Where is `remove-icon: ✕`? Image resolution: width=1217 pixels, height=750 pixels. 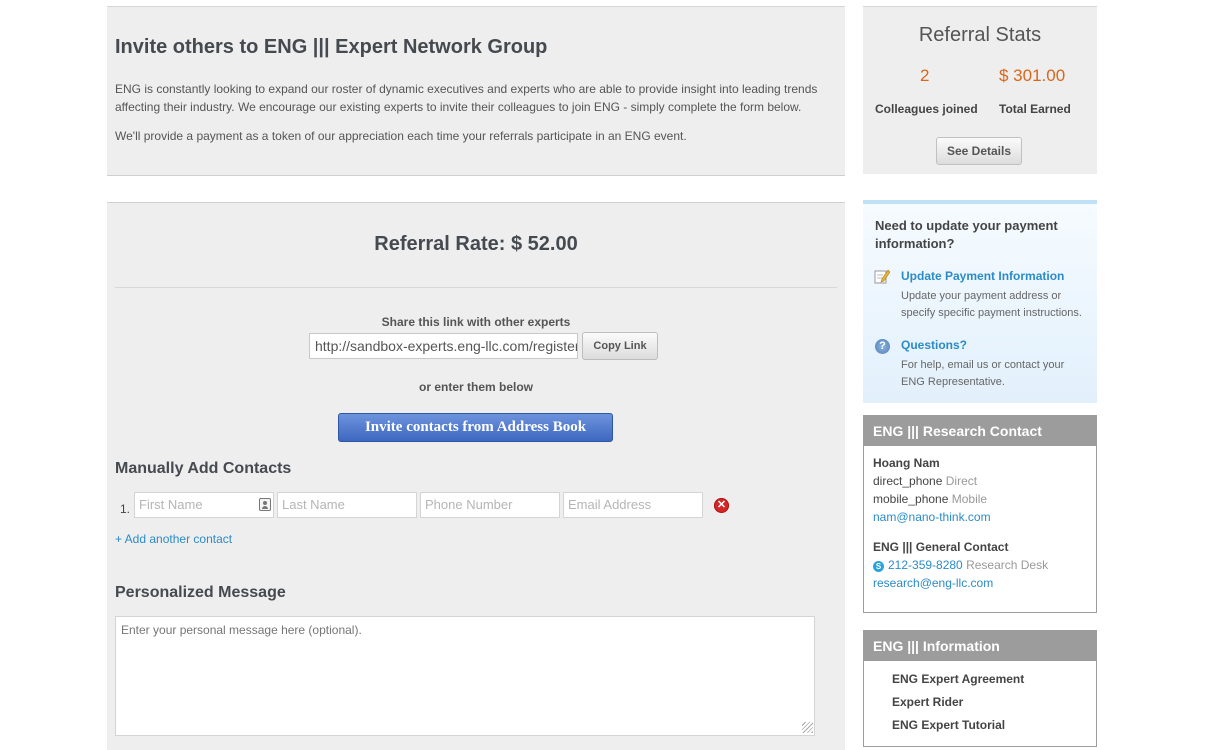 remove-icon: ✕ is located at coordinates (721, 505).